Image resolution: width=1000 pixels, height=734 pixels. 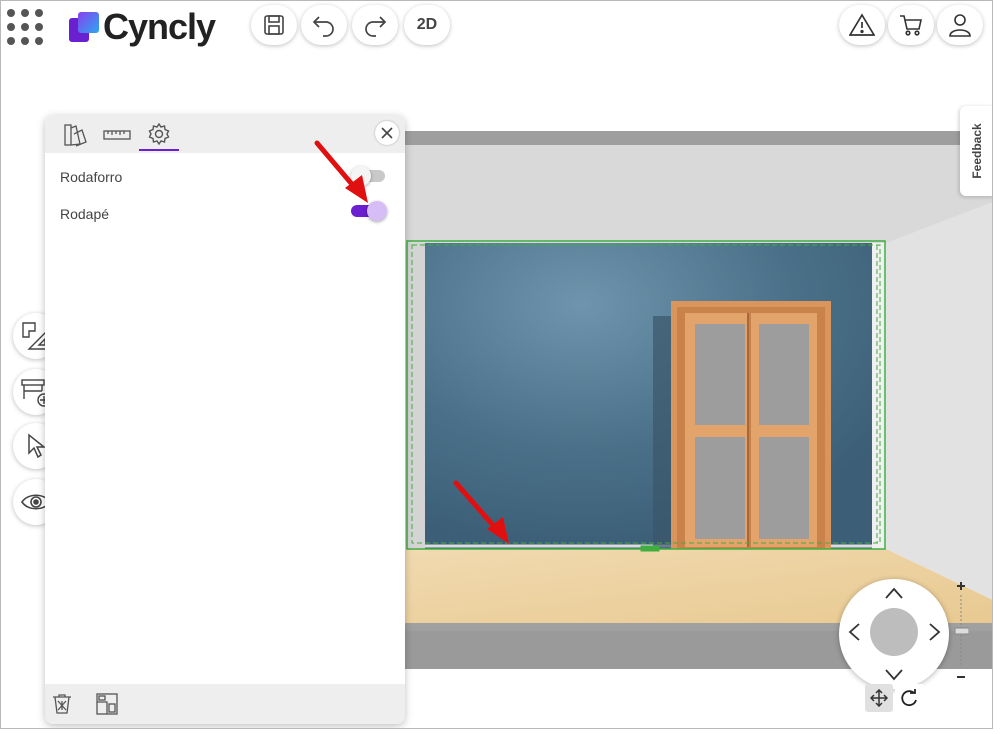 I want to click on feedback-label: Feedback, so click(x=977, y=151).